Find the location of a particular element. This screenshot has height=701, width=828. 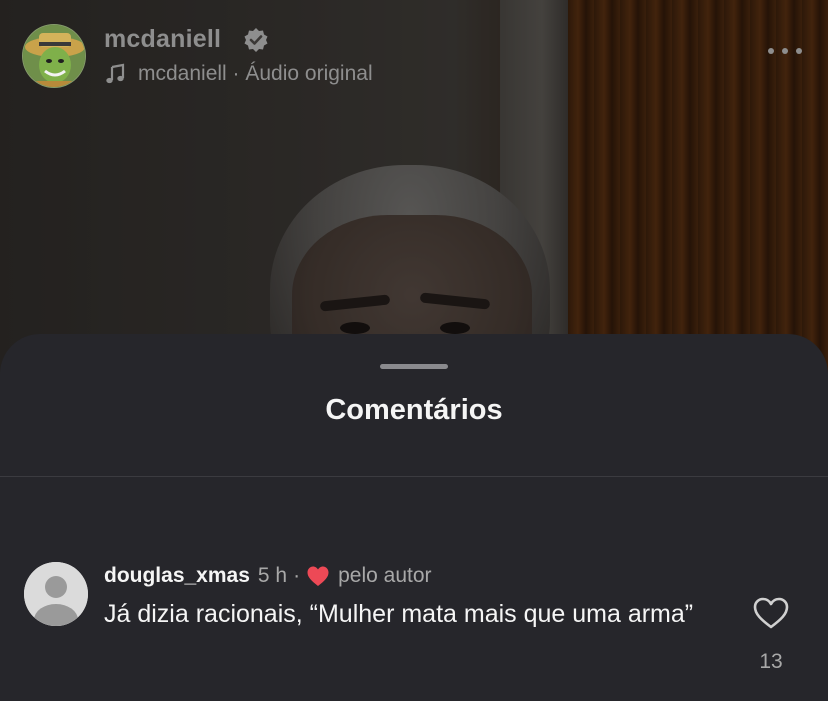

commenter-username: douglas_xmas is located at coordinates (177, 576).